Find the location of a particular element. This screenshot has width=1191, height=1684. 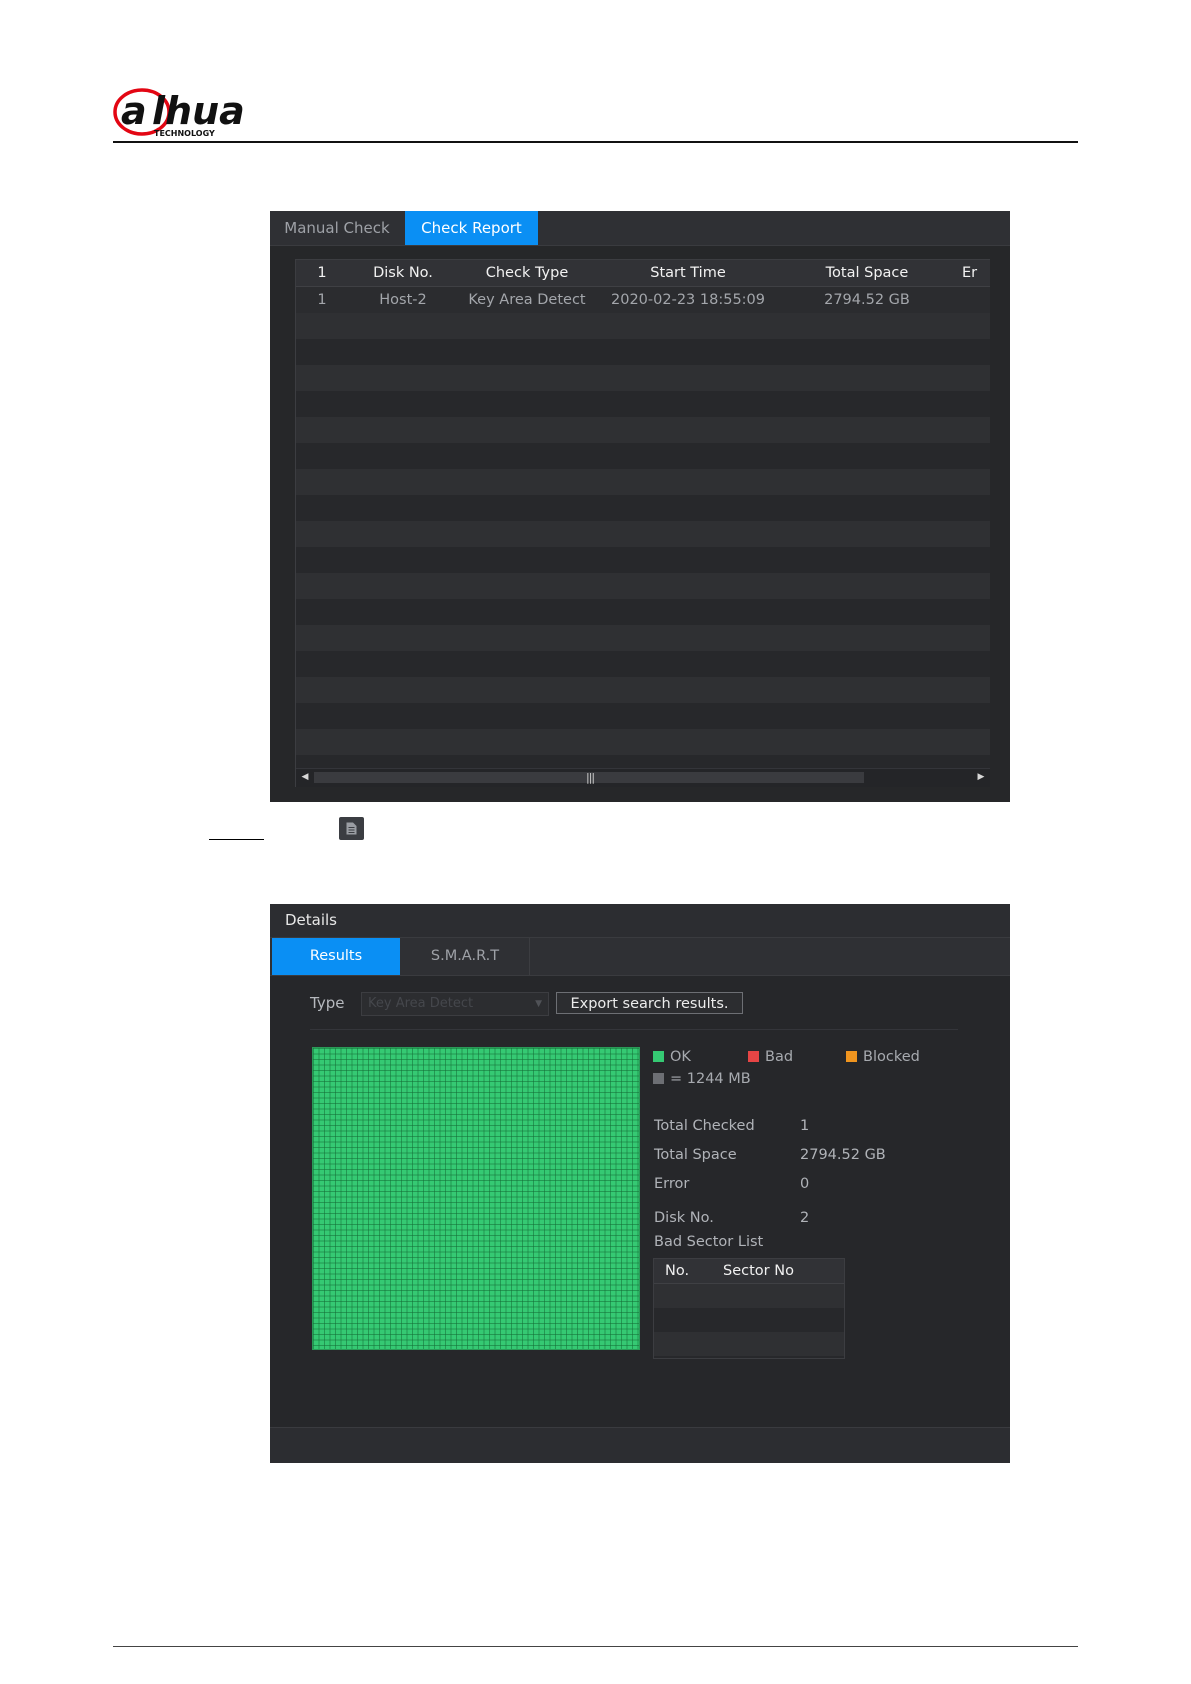

details-tabs: Results S.M.A.R.T is located at coordinates (640, 957).